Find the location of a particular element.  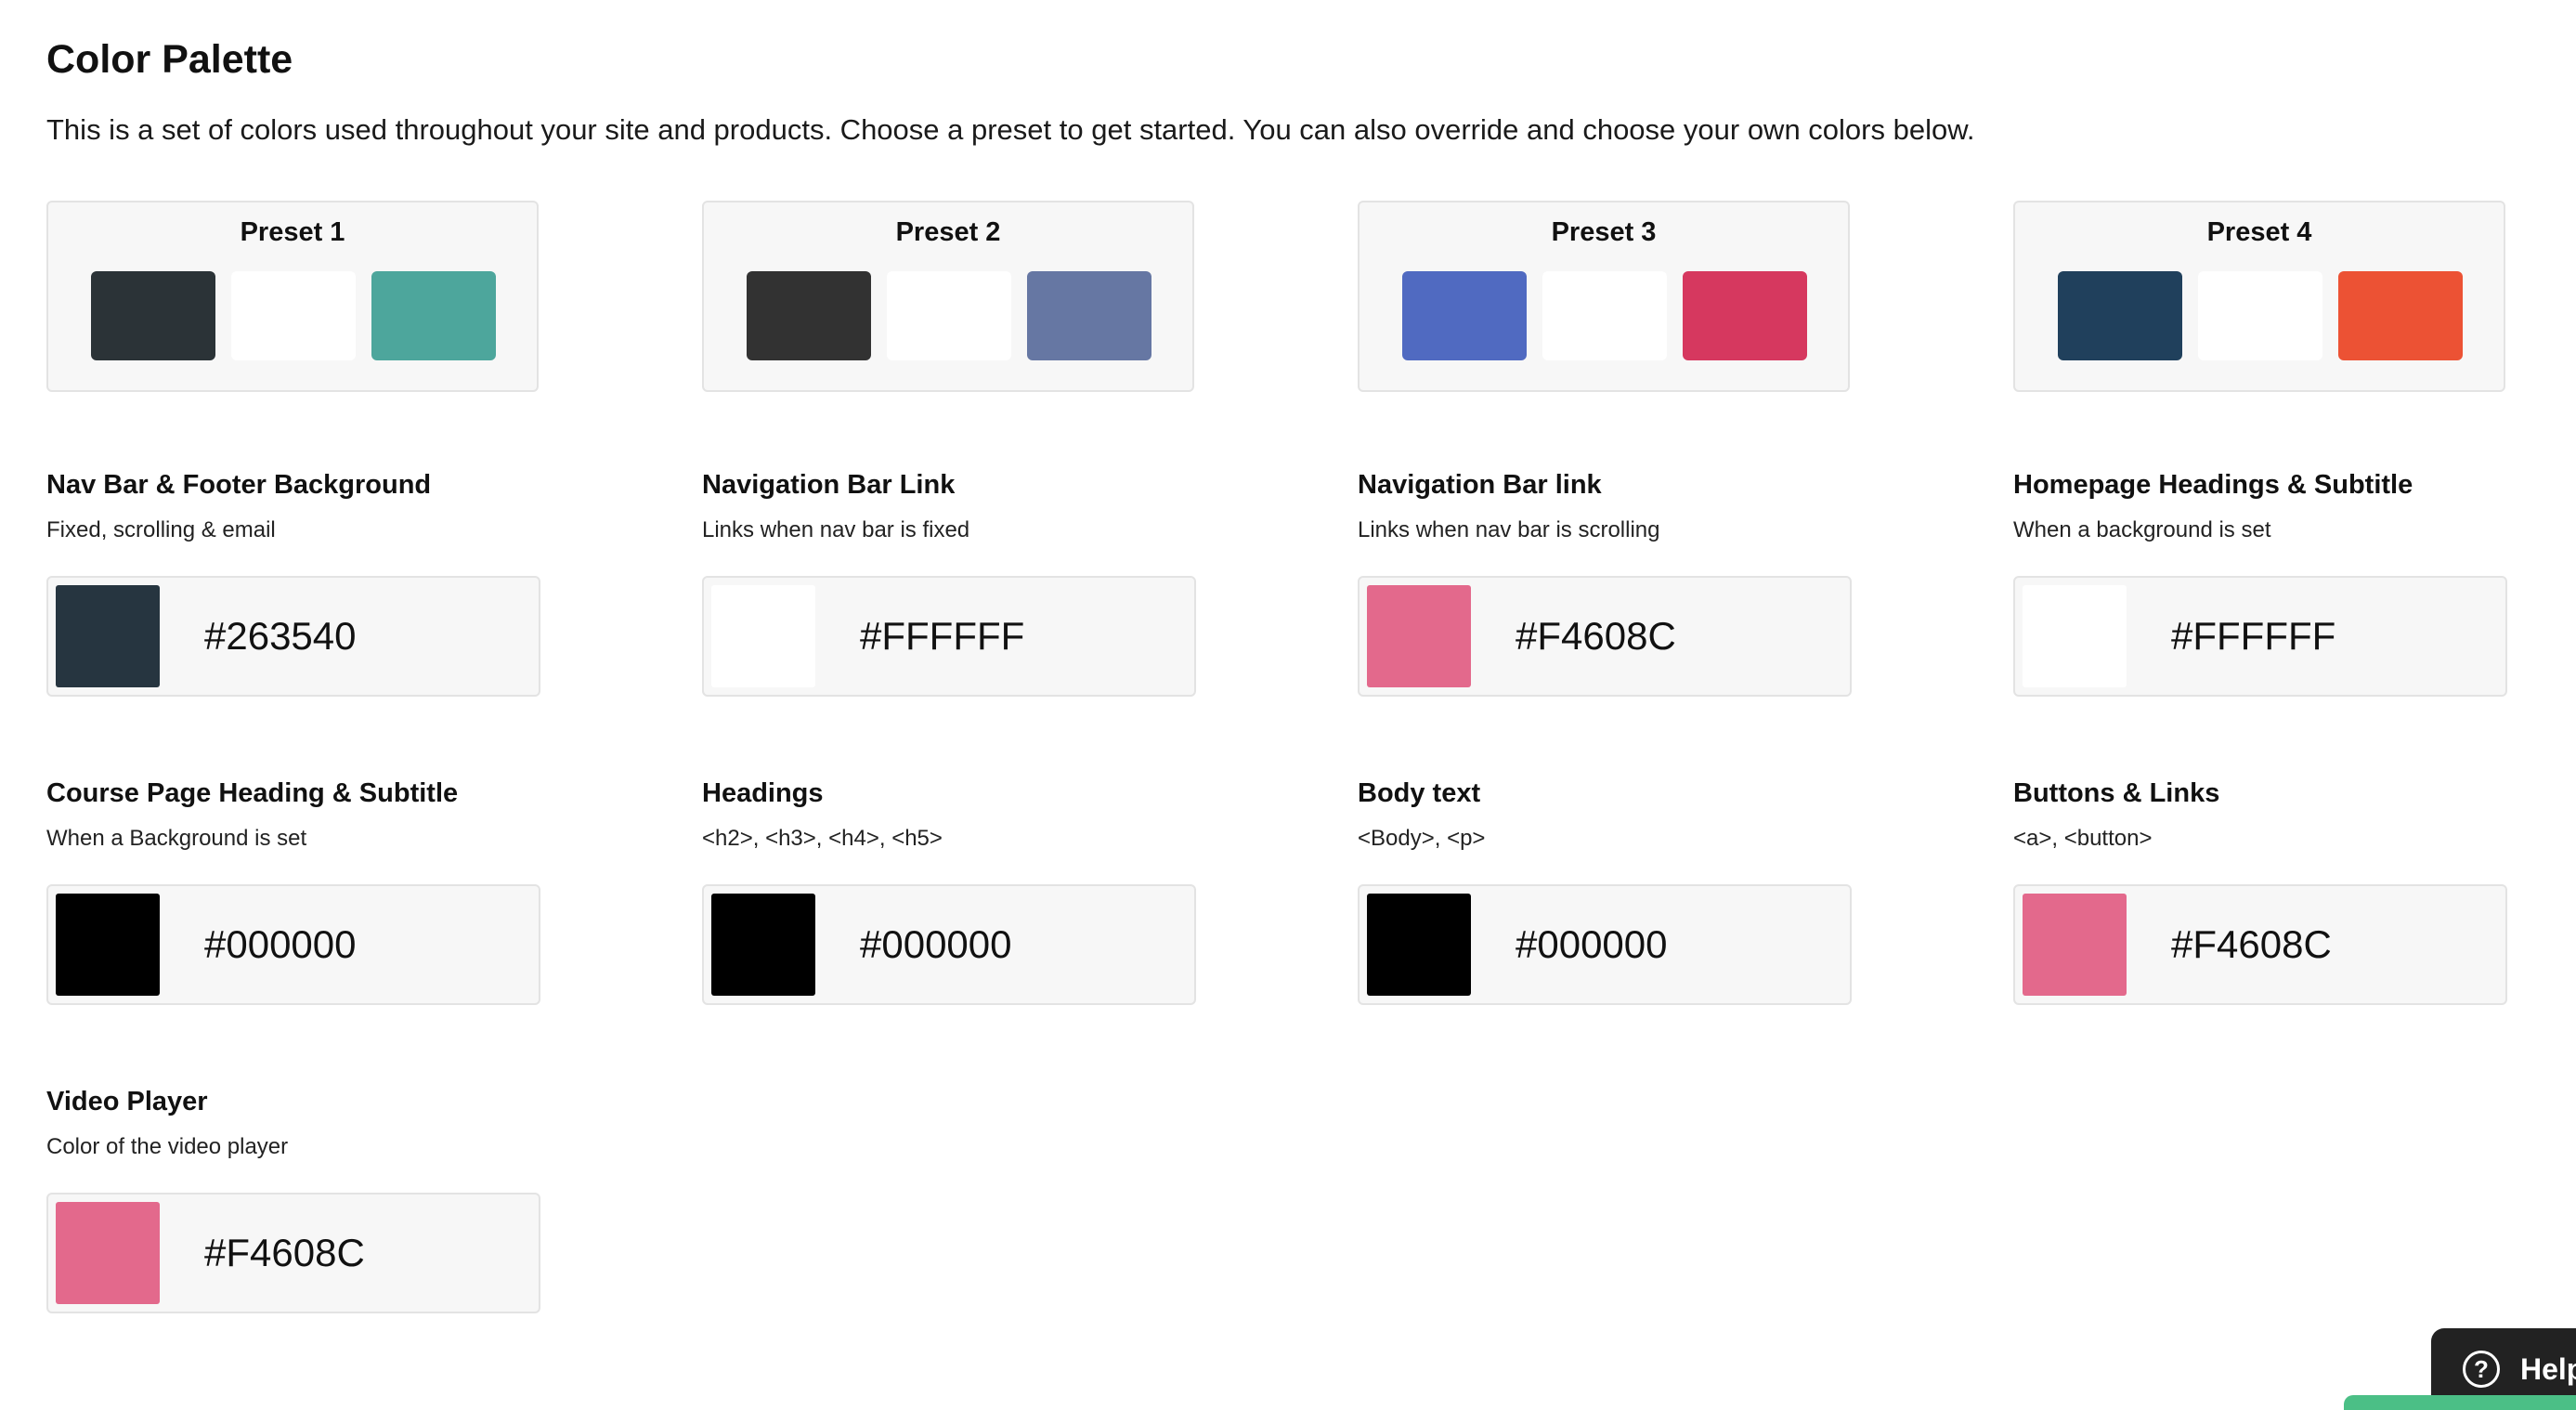

field-label: Navigation Bar link is located at coordinates (1480, 485).